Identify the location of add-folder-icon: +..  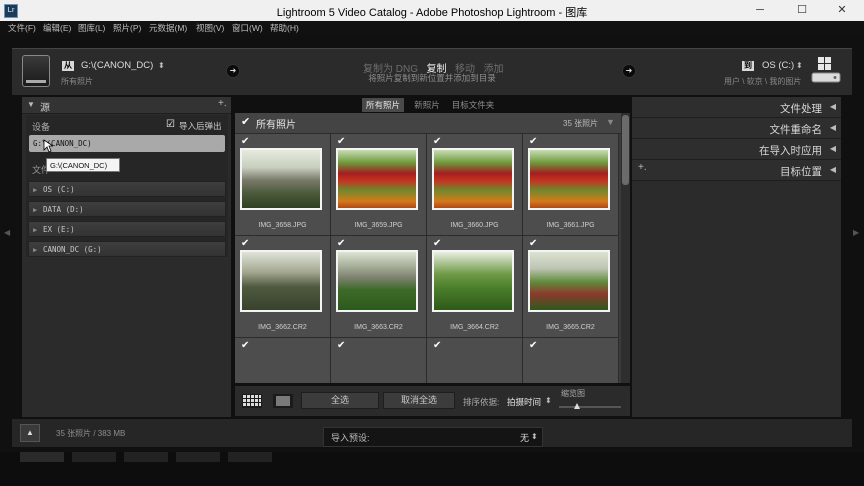
(642, 167).